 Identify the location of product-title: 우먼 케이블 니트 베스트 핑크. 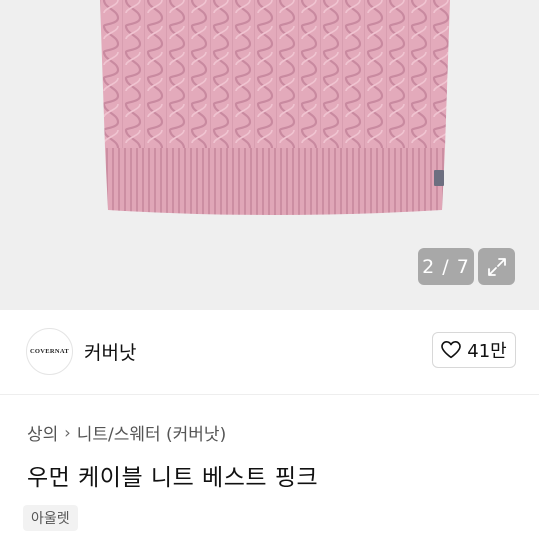
(173, 478).